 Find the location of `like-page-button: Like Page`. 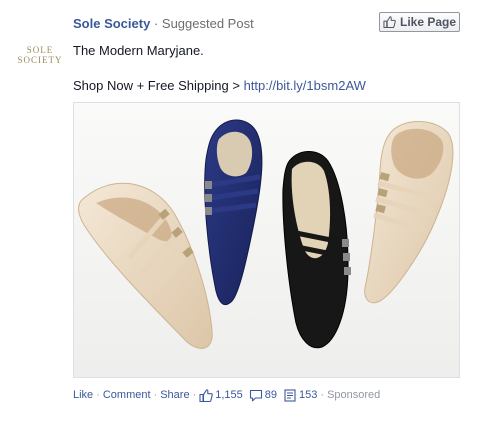

like-page-button: Like Page is located at coordinates (419, 22).